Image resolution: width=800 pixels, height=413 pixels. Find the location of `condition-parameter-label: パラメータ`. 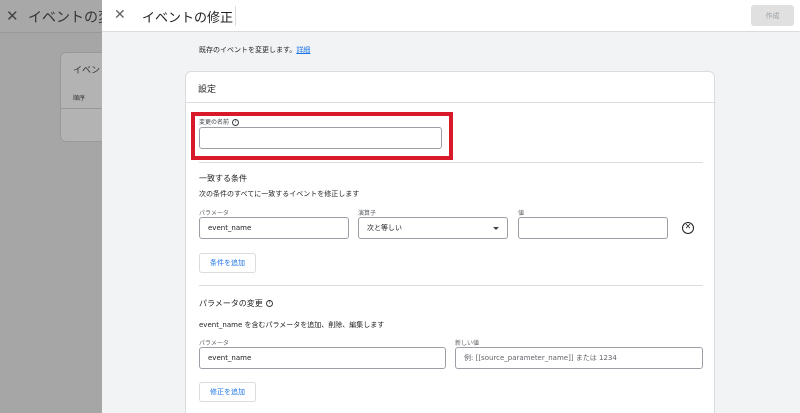

condition-parameter-label: パラメータ is located at coordinates (214, 213).